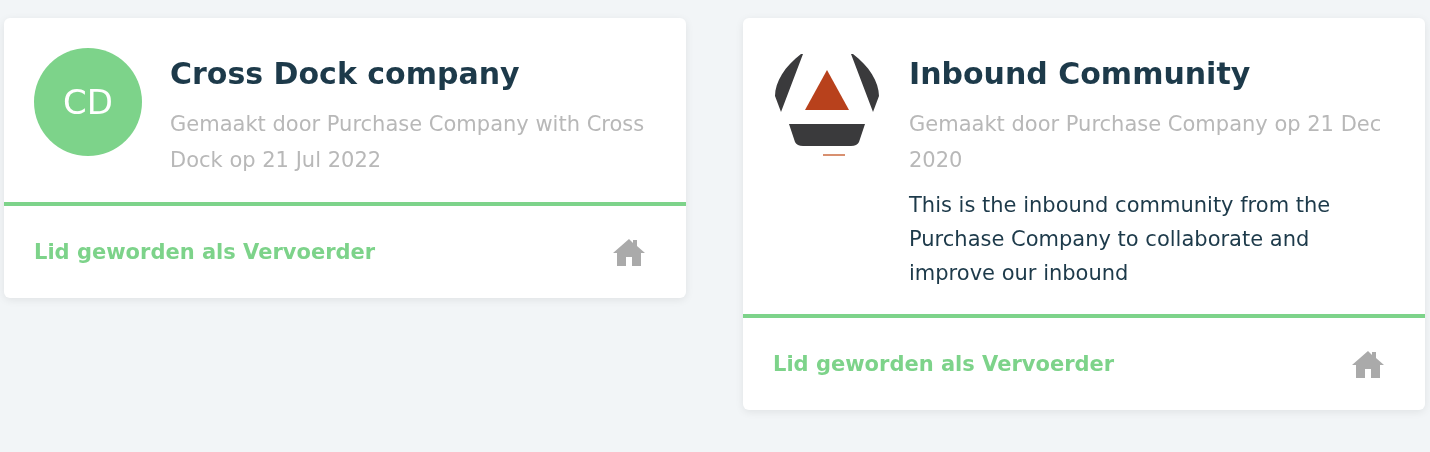  What do you see at coordinates (345, 74) in the screenshot?
I see `community-title: Cross Dock company` at bounding box center [345, 74].